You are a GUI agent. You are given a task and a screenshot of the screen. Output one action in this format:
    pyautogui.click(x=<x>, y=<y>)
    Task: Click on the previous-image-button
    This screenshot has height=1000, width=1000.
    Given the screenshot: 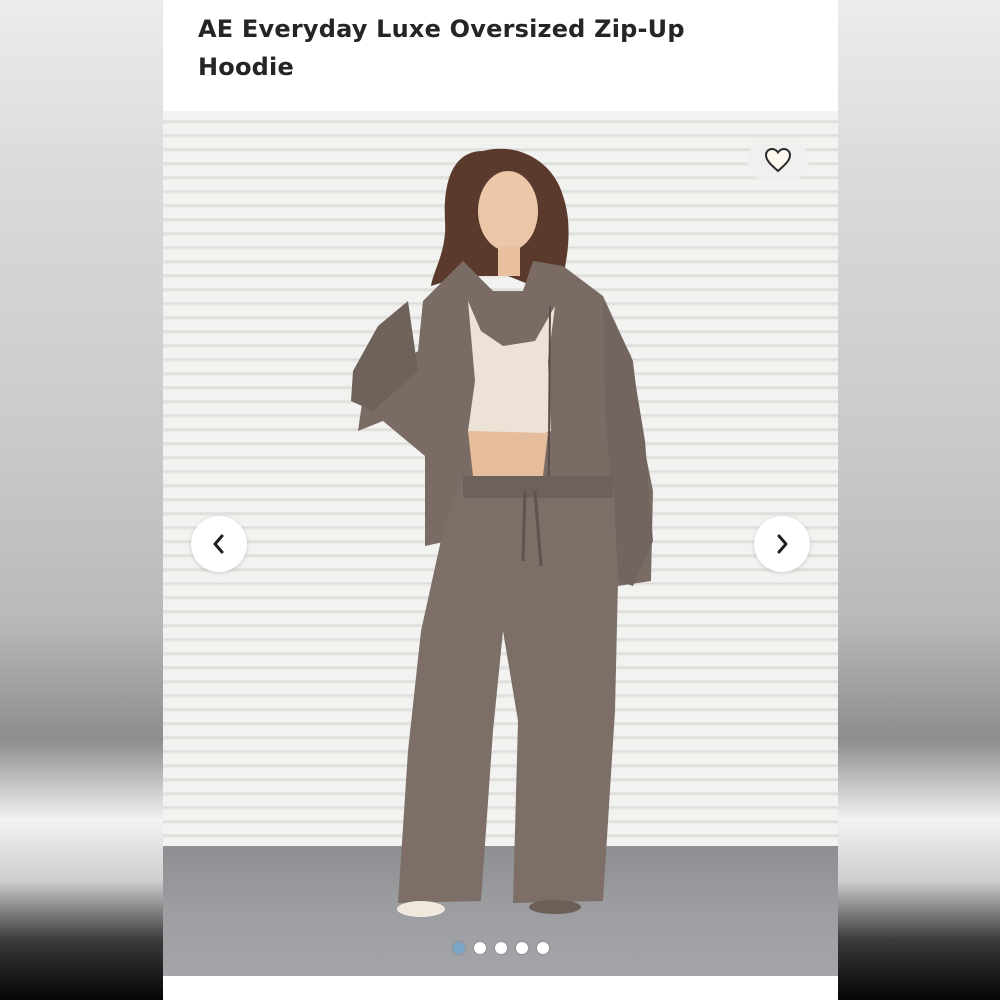 What is the action you would take?
    pyautogui.click(x=219, y=544)
    